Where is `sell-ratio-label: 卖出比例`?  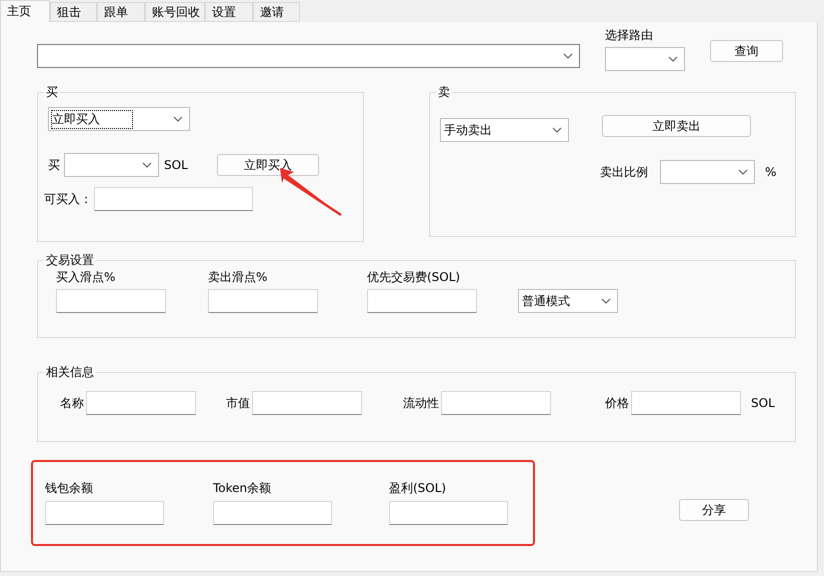 sell-ratio-label: 卖出比例 is located at coordinates (624, 172).